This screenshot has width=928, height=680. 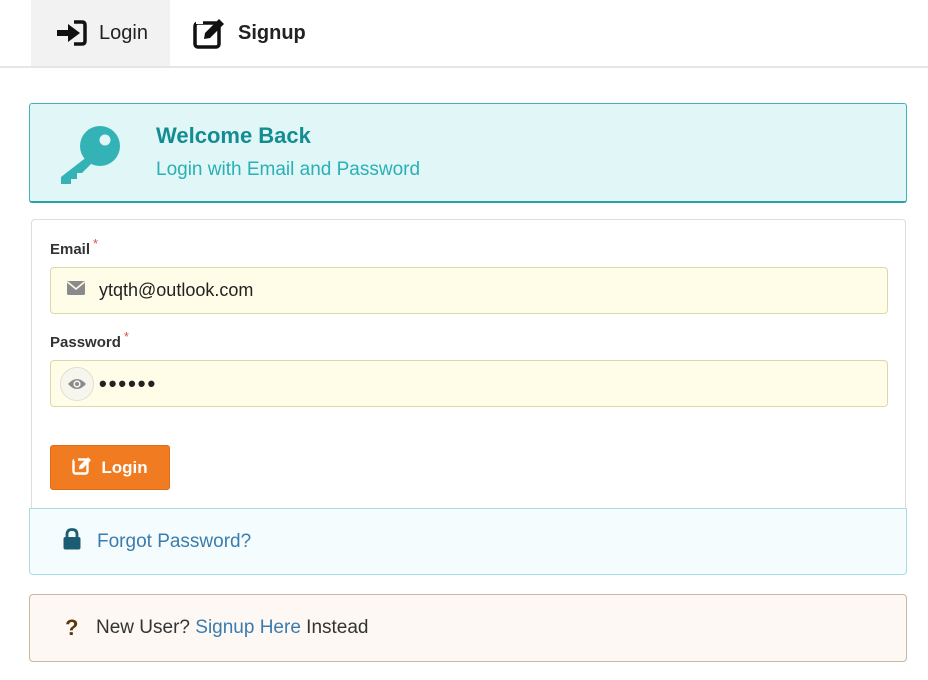 What do you see at coordinates (124, 467) in the screenshot?
I see `login-button-label: Login` at bounding box center [124, 467].